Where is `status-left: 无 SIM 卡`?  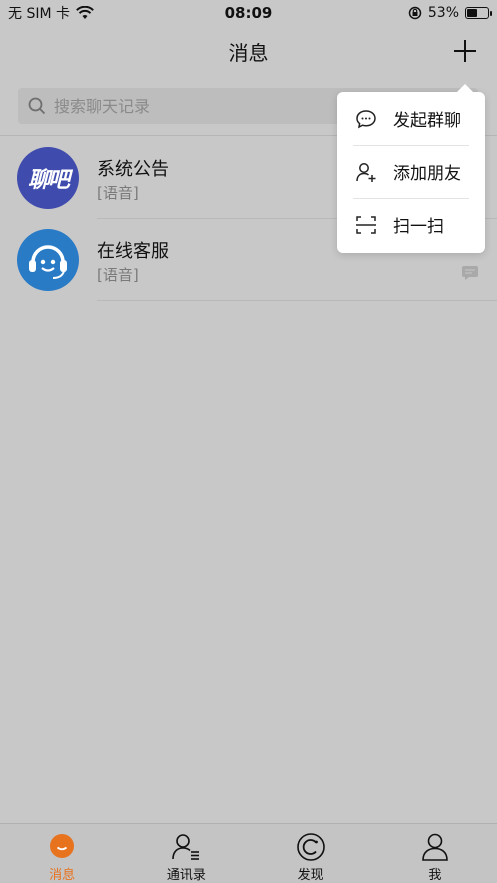 status-left: 无 SIM 卡 is located at coordinates (51, 13).